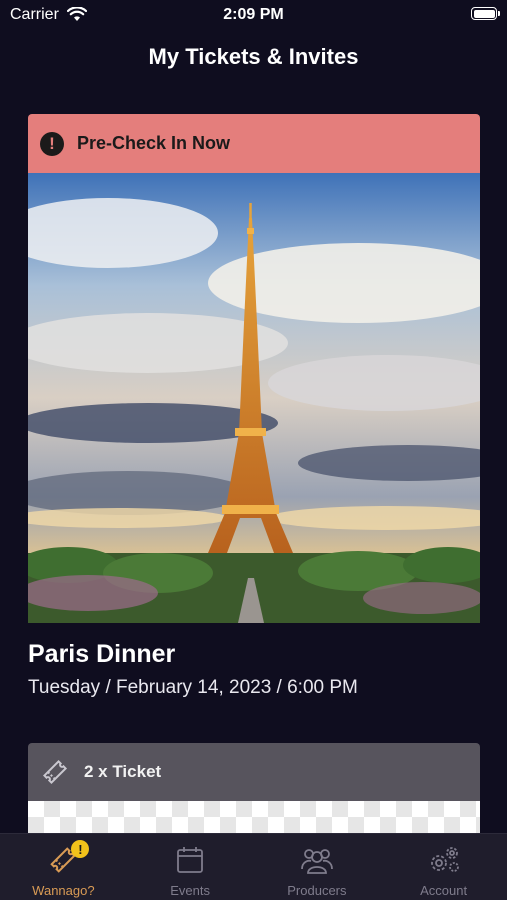 The width and height of the screenshot is (507, 900). Describe the element at coordinates (123, 771) in the screenshot. I see `ticket-label: 2 x Ticket` at that location.